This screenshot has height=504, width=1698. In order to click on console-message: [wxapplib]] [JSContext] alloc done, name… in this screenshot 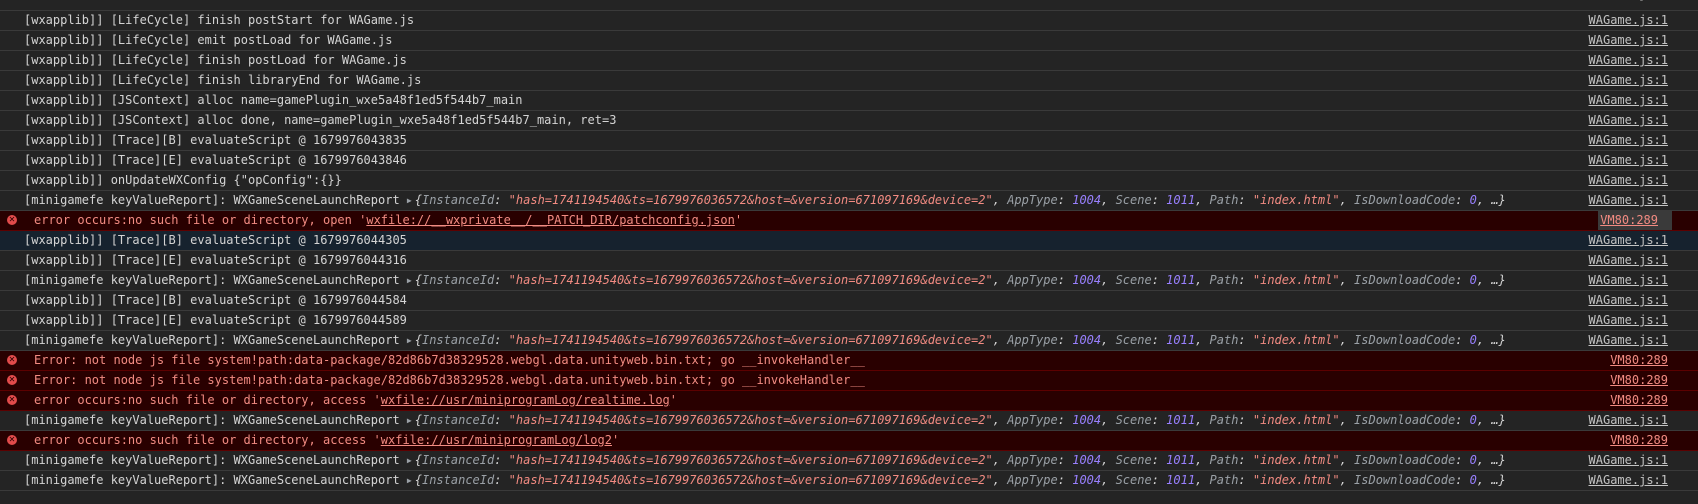, I will do `click(771, 120)`.